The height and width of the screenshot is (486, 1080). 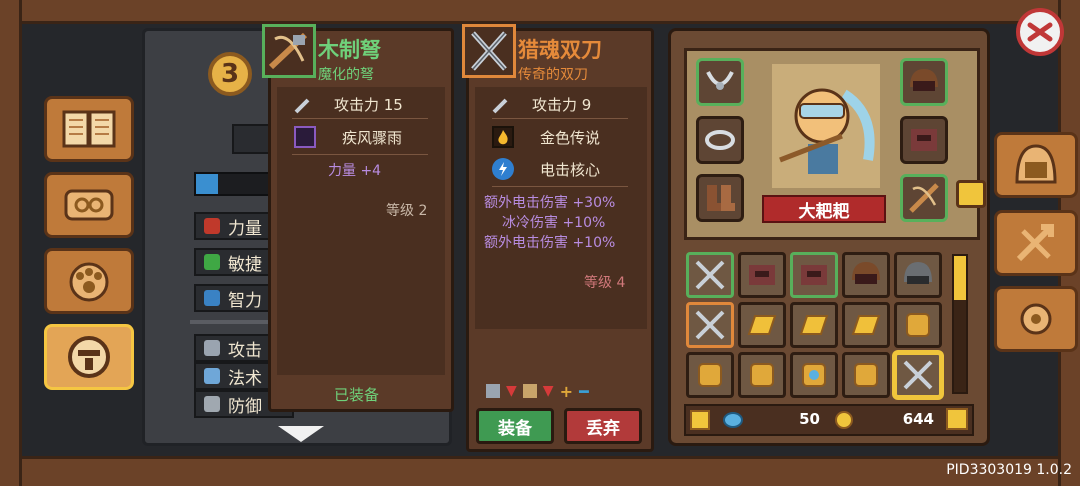 I want to click on item-title: 猎魂双刀, so click(x=560, y=50).